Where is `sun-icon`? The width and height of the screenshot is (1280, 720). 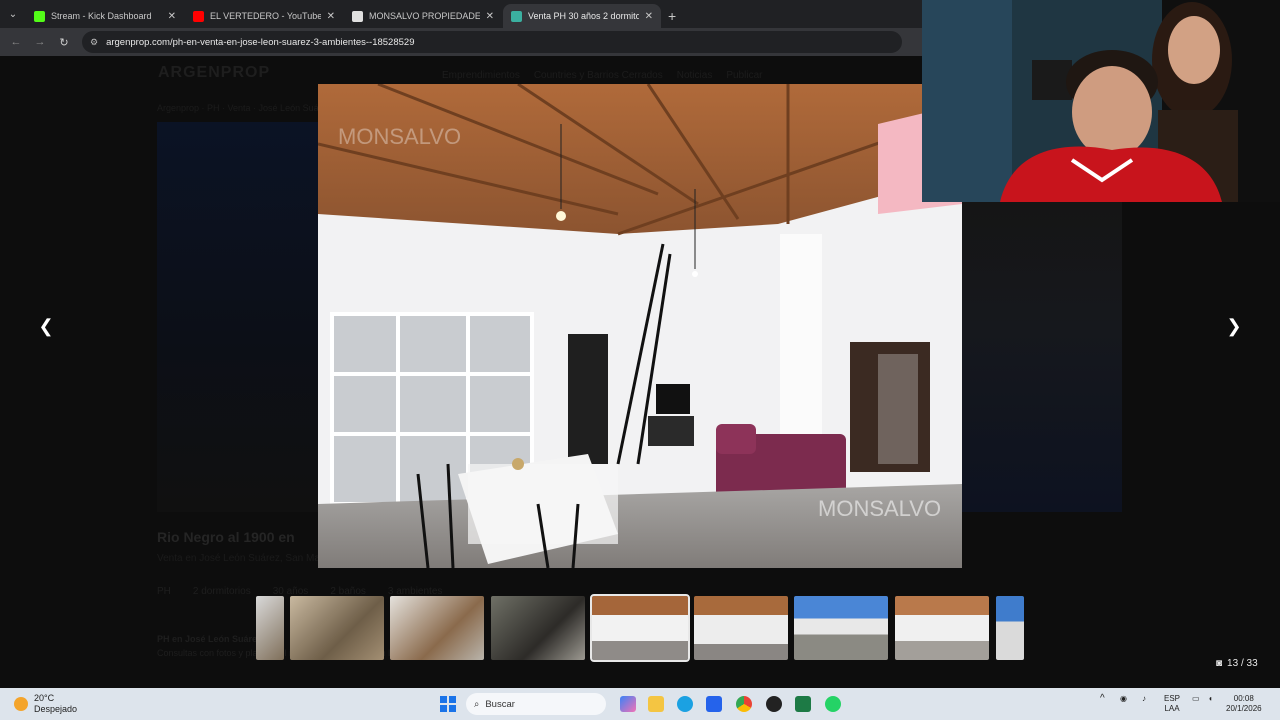
sun-icon is located at coordinates (21, 704).